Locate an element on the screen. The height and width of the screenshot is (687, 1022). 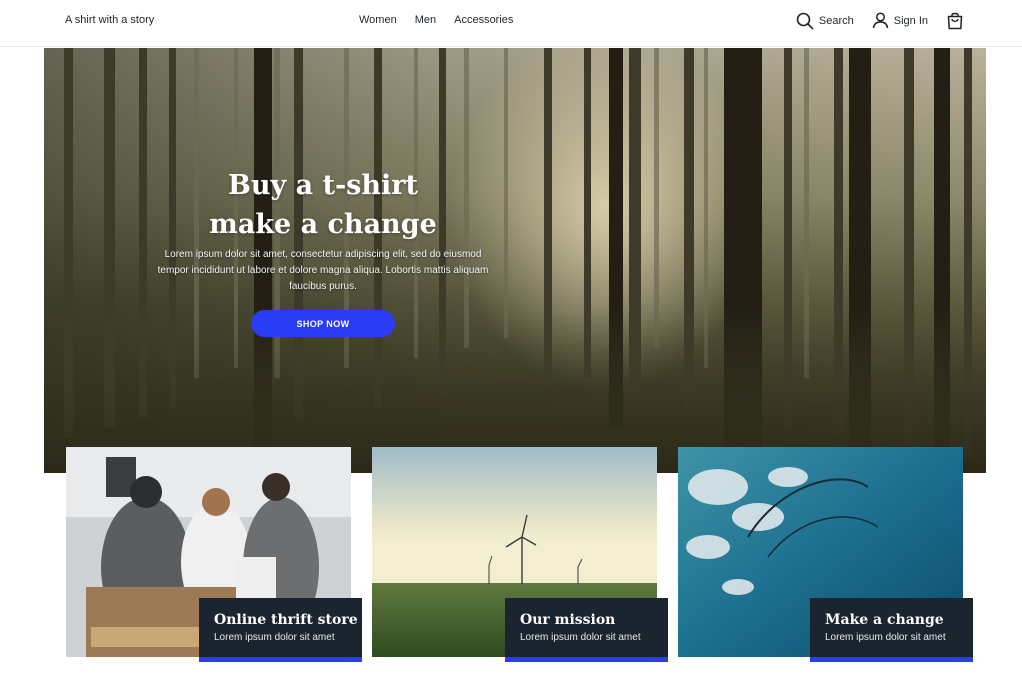
shop-now-button: SHOP NOW is located at coordinates (323, 323).